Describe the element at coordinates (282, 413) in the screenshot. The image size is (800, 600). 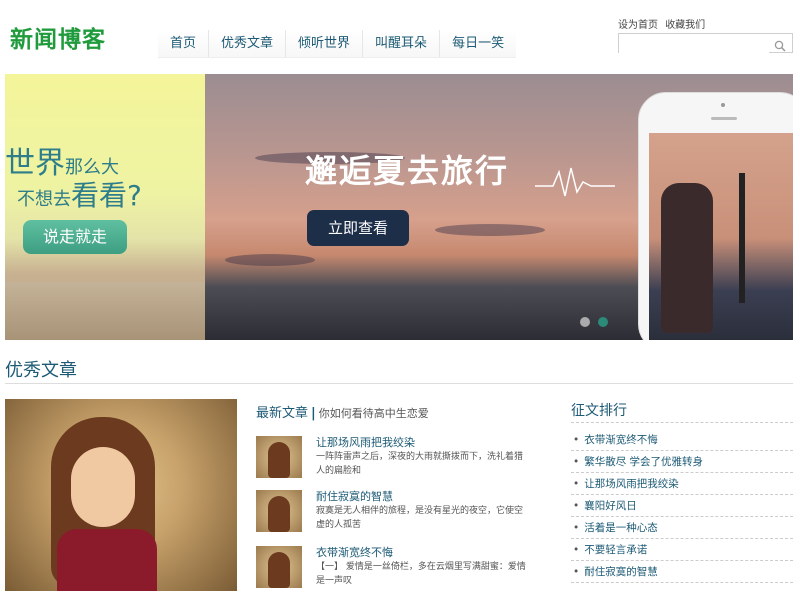
I see `latest-articles-title: 最新文章` at that location.